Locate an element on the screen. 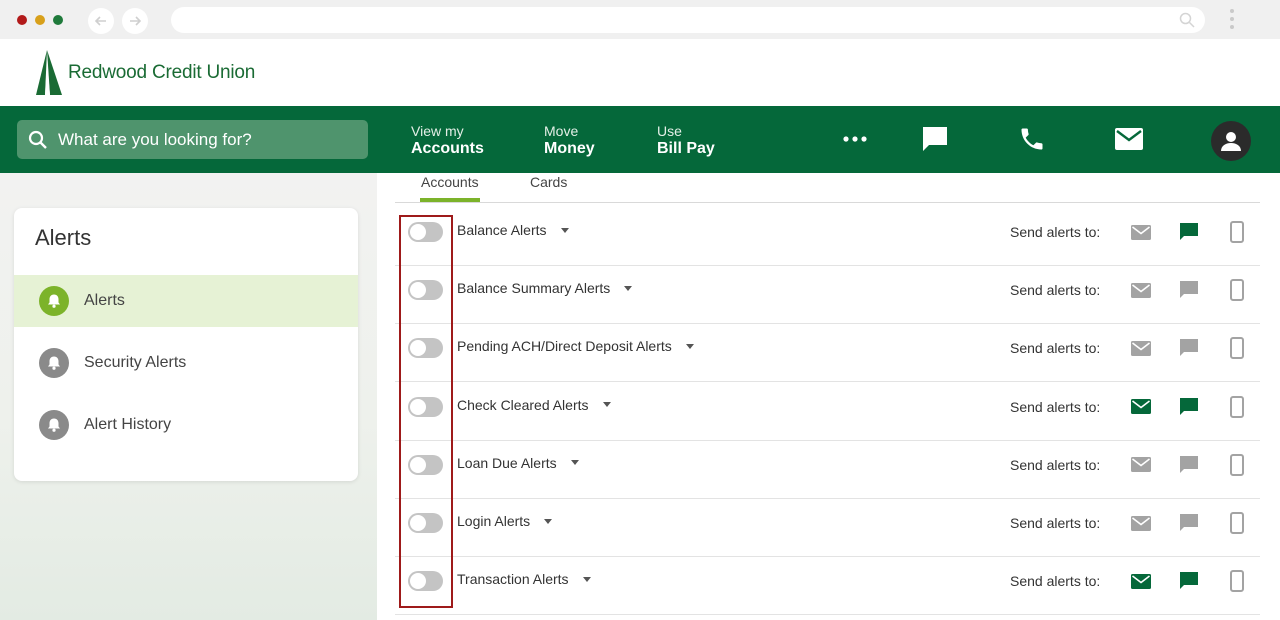  alert-name-dropdown: Transaction Alerts is located at coordinates (524, 579).